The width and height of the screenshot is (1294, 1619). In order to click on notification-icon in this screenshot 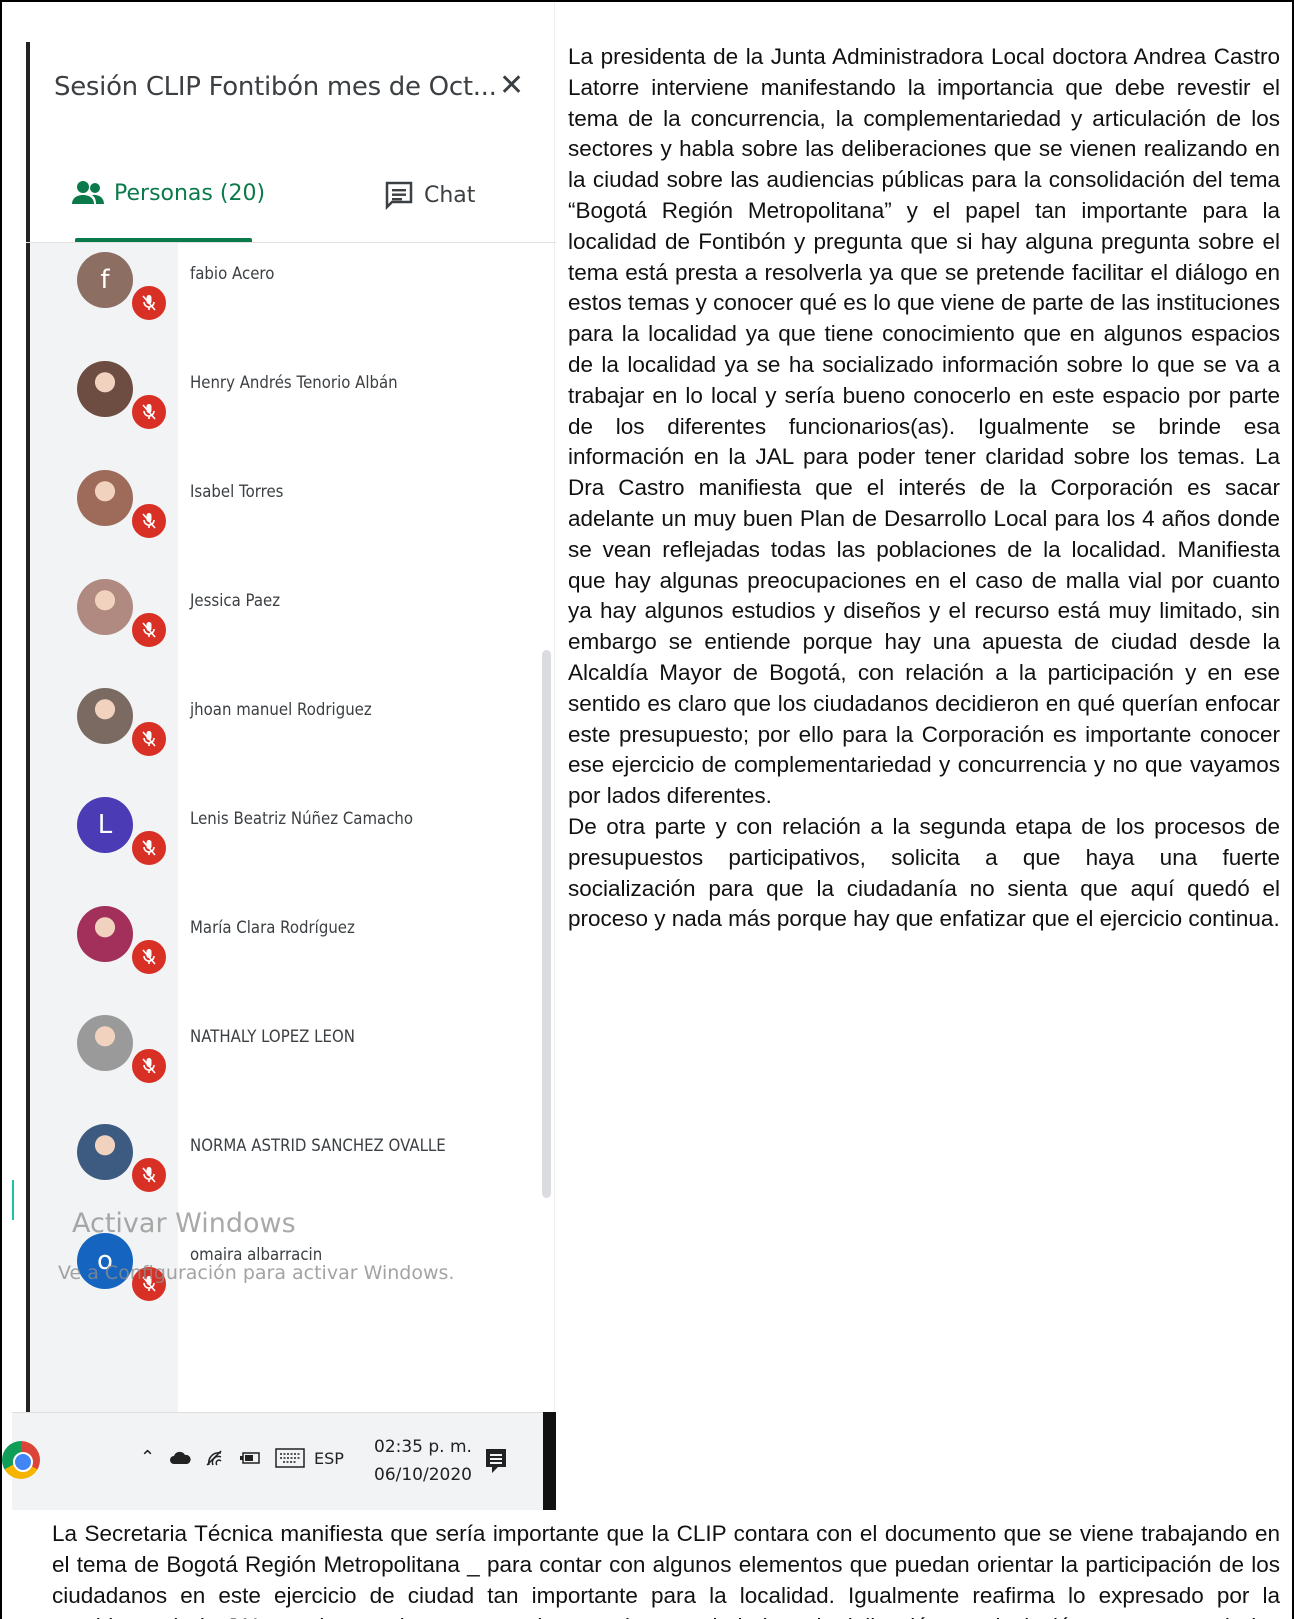, I will do `click(496, 1461)`.